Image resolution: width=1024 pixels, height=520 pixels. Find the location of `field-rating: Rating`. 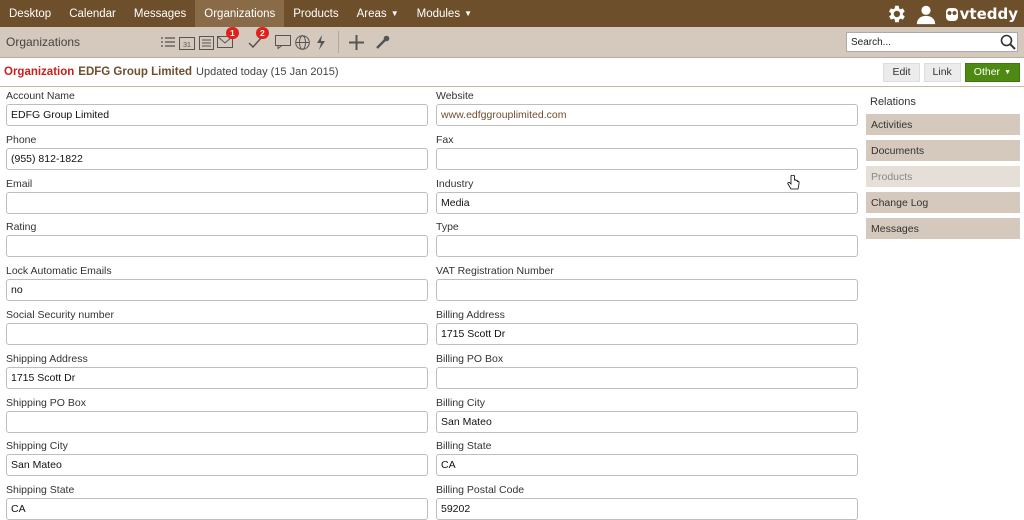

field-rating: Rating is located at coordinates (217, 239).